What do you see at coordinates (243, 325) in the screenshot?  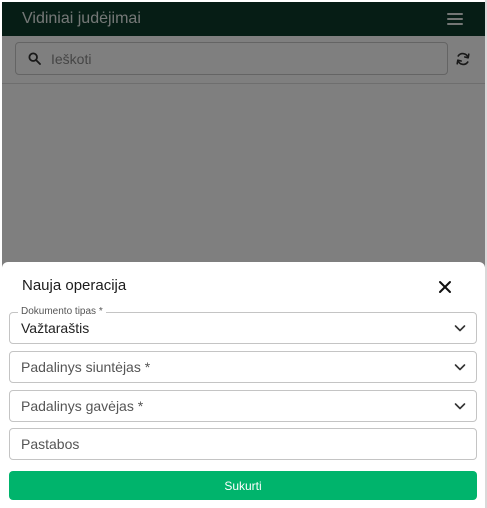 I see `document-type-select: Dokumento tipas * Važtaraštis` at bounding box center [243, 325].